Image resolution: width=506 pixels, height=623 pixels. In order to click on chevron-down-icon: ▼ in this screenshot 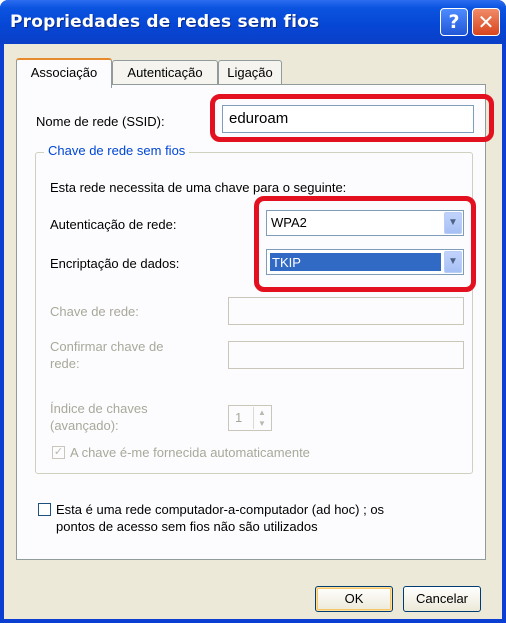, I will do `click(262, 423)`.